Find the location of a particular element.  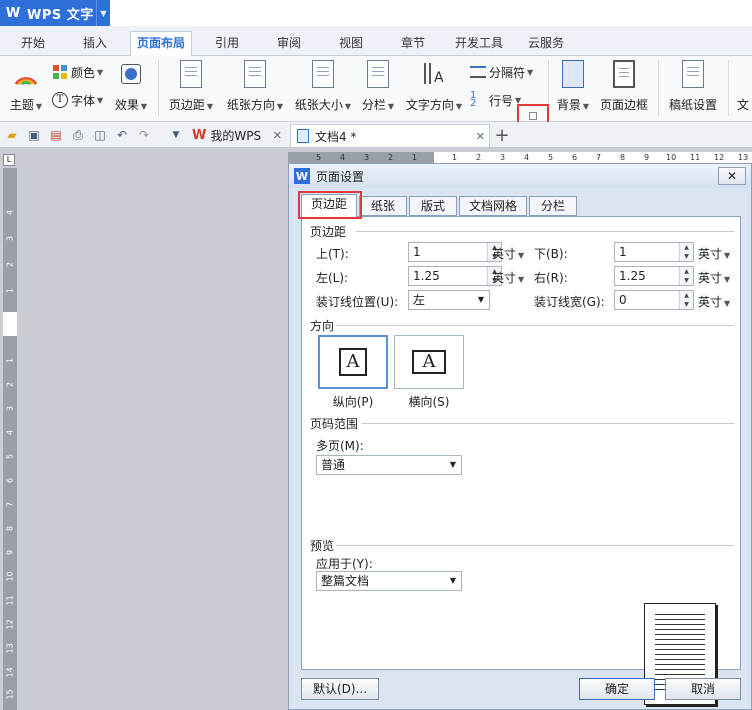

left-margin-unit: 英寸 ▼ is located at coordinates (508, 277).